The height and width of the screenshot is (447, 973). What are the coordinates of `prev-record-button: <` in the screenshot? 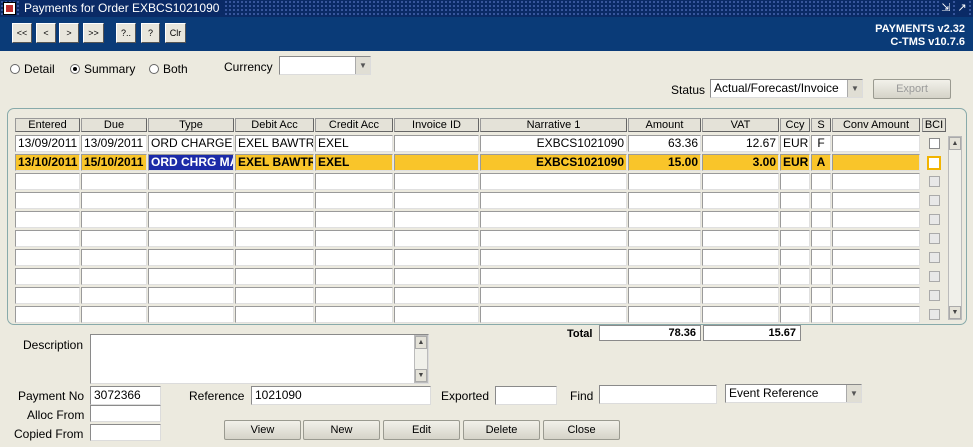 It's located at (46, 33).